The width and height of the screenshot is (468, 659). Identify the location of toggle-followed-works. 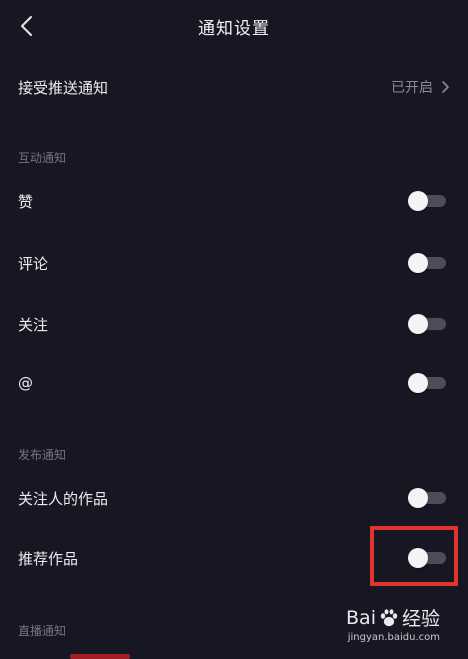
(427, 498).